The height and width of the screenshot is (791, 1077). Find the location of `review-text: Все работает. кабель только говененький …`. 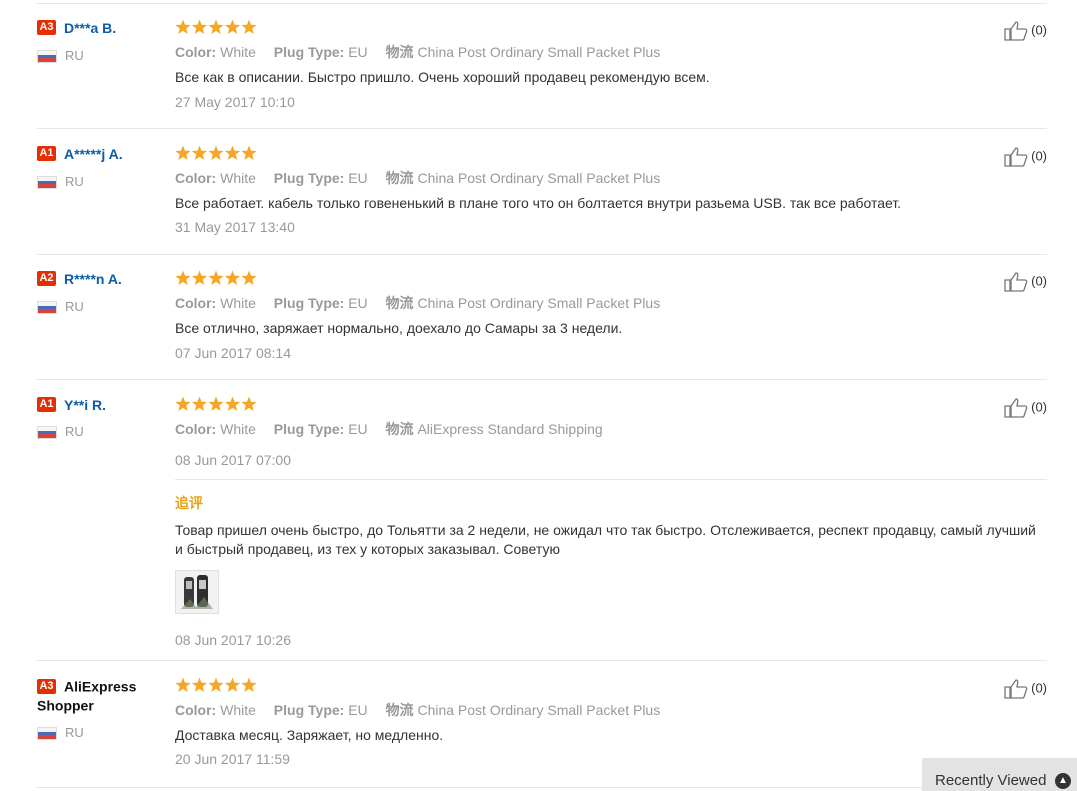

review-text: Все работает. кабель только говененький … is located at coordinates (538, 203).